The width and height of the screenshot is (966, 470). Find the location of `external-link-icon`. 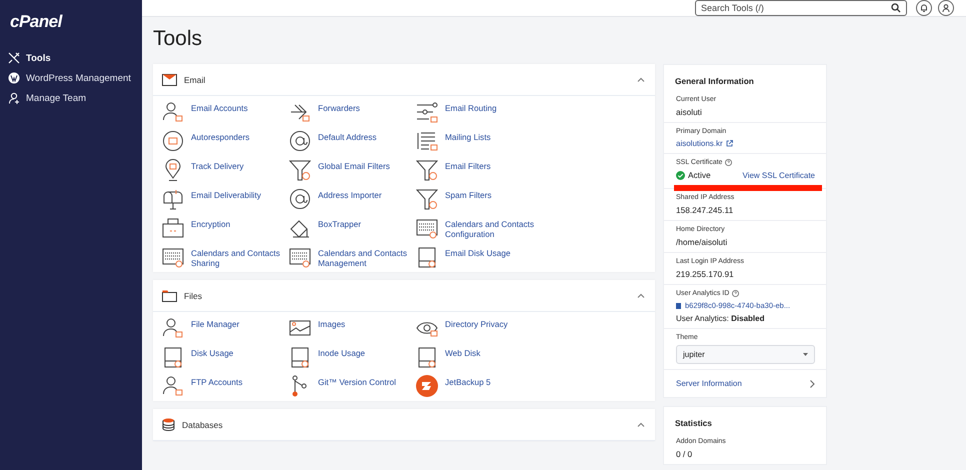

external-link-icon is located at coordinates (729, 143).